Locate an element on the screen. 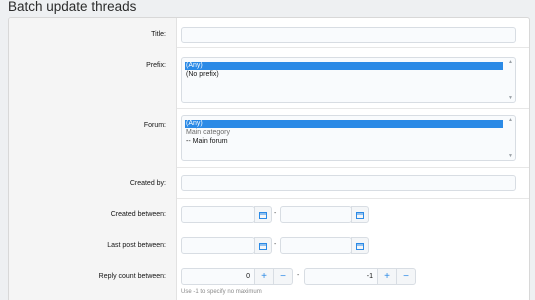 This screenshot has height=300, width=535. title-label: Title: is located at coordinates (158, 34).